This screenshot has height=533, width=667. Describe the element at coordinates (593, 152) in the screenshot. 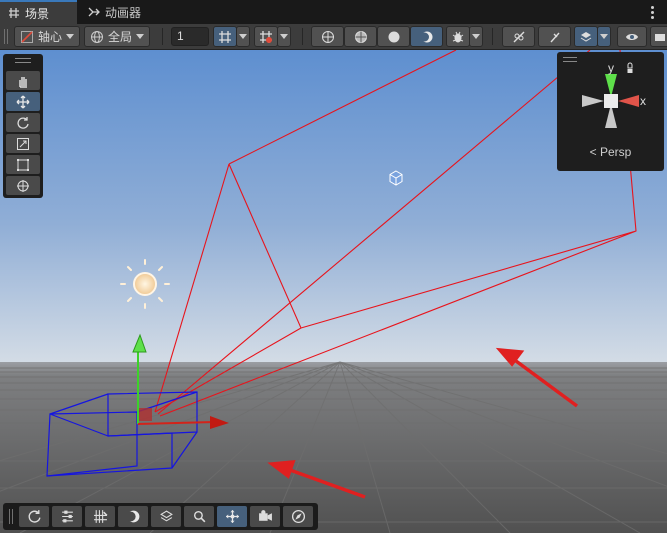

I see `persp-icon: <` at that location.